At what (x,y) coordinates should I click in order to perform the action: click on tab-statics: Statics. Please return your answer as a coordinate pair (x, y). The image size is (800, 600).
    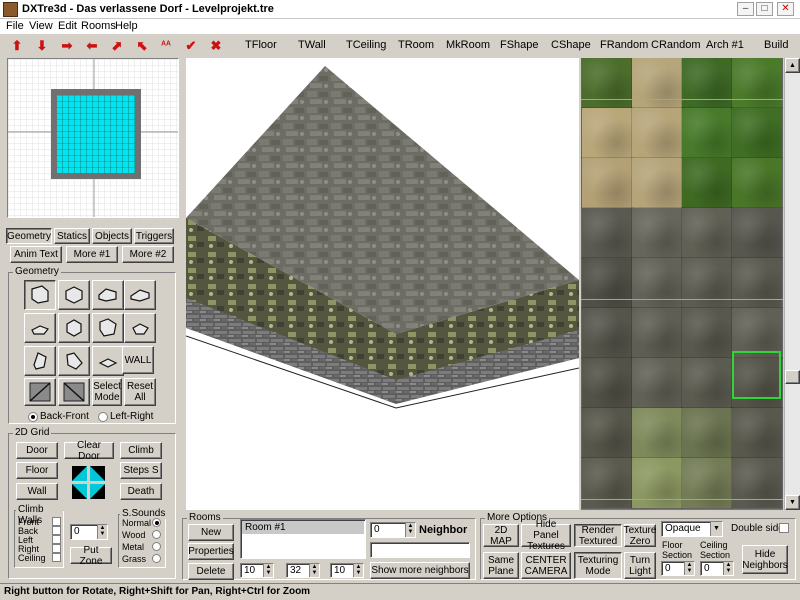
    Looking at the image, I should click on (72, 236).